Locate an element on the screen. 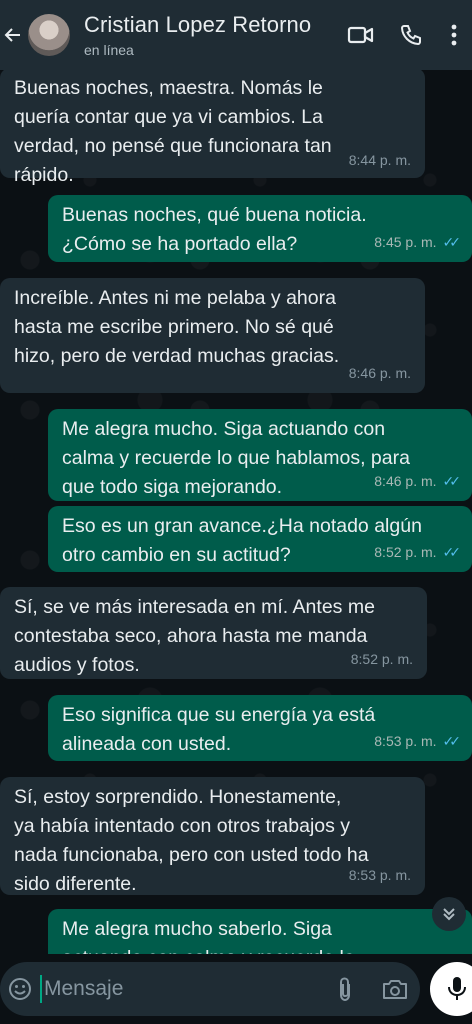 The image size is (472, 1024). contact-name: Cristian Lopez Retorno is located at coordinates (198, 24).